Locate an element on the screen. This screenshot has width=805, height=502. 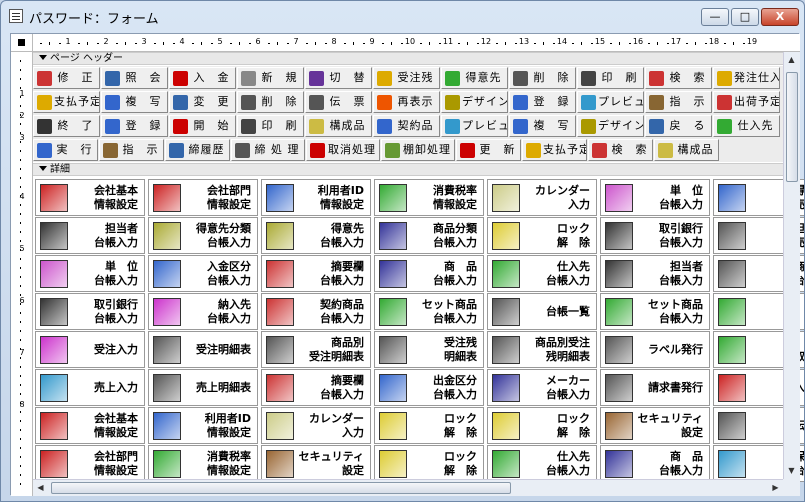
close-button: X is located at coordinates (780, 17).